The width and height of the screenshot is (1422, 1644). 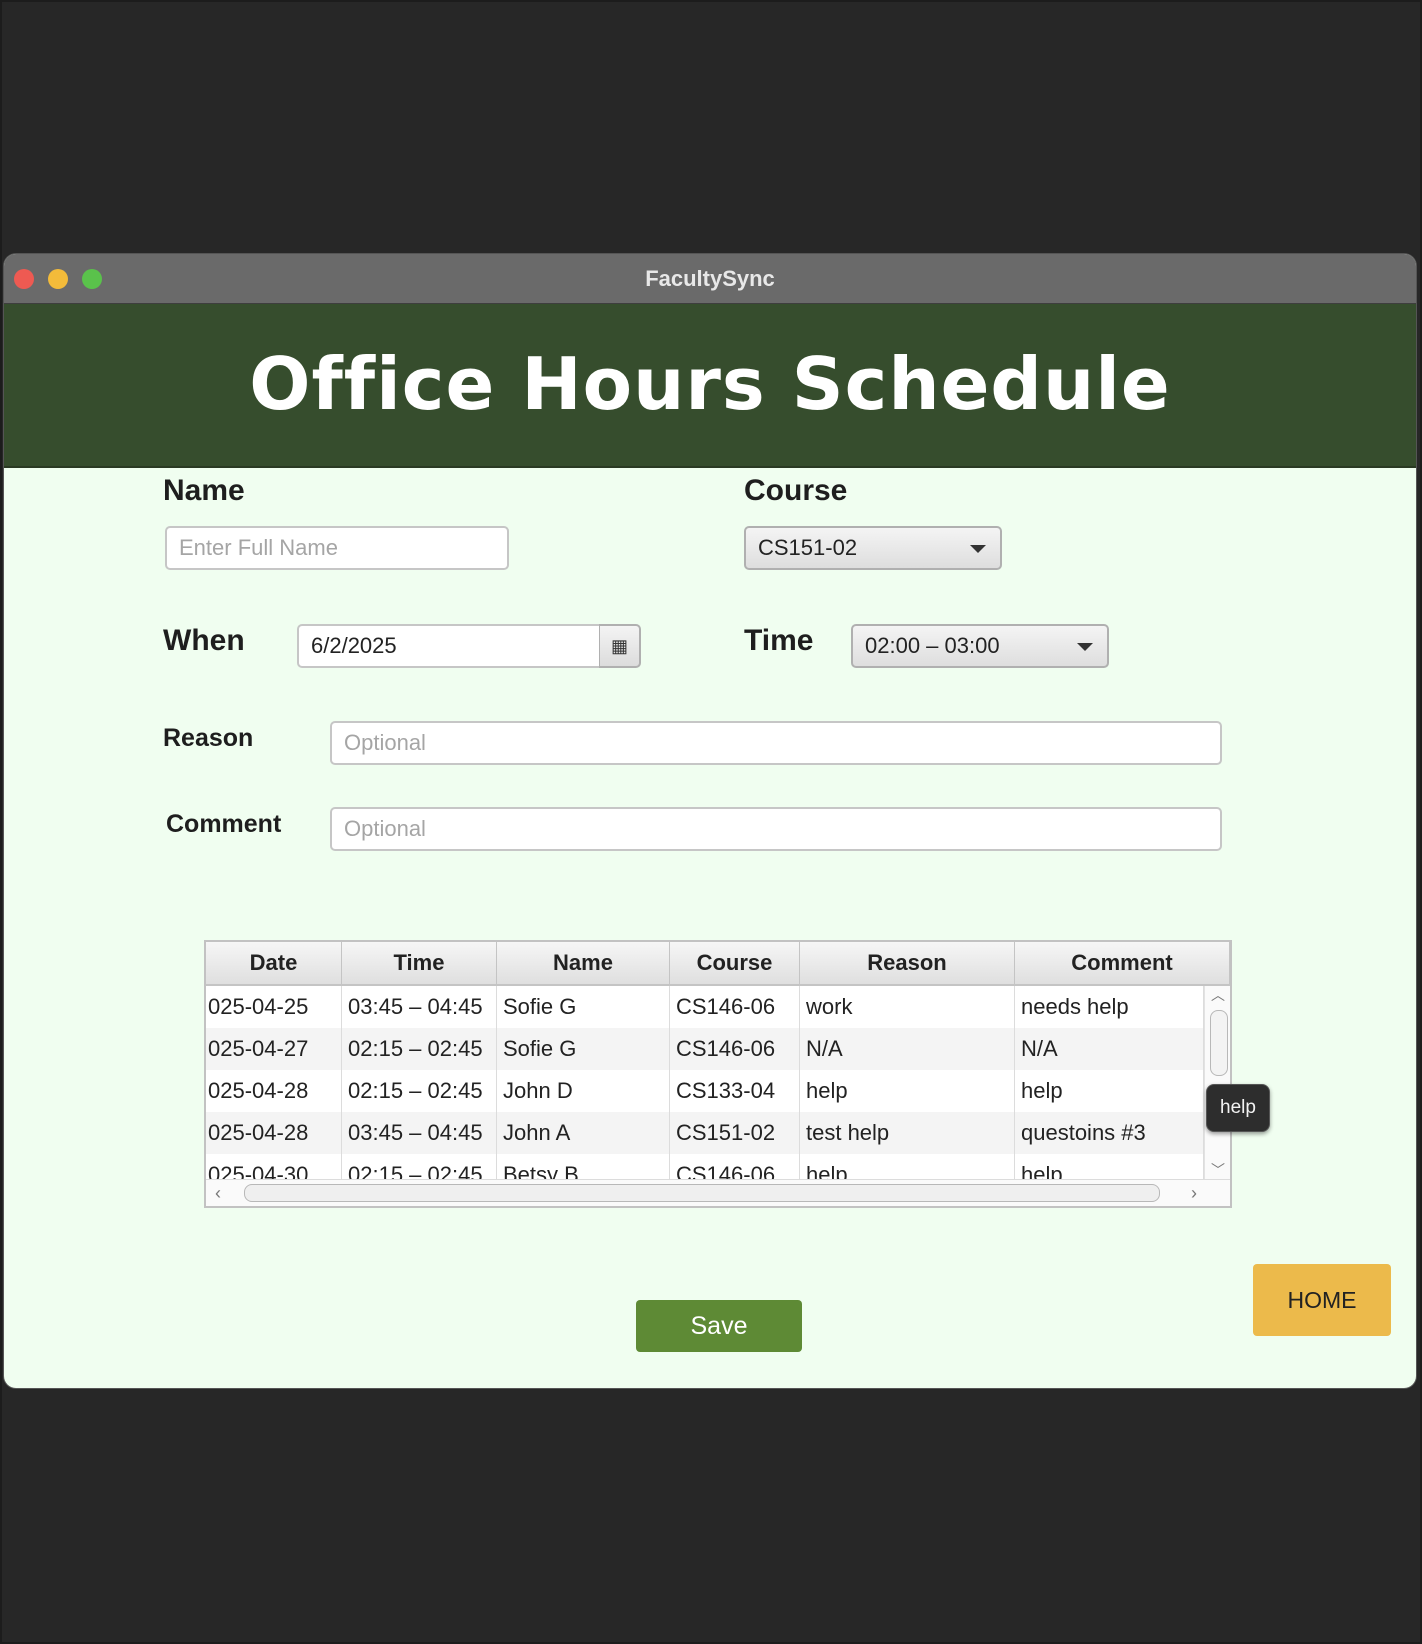 I want to click on table-header: Date Time Name Course Reason Comment, so click(x=718, y=964).